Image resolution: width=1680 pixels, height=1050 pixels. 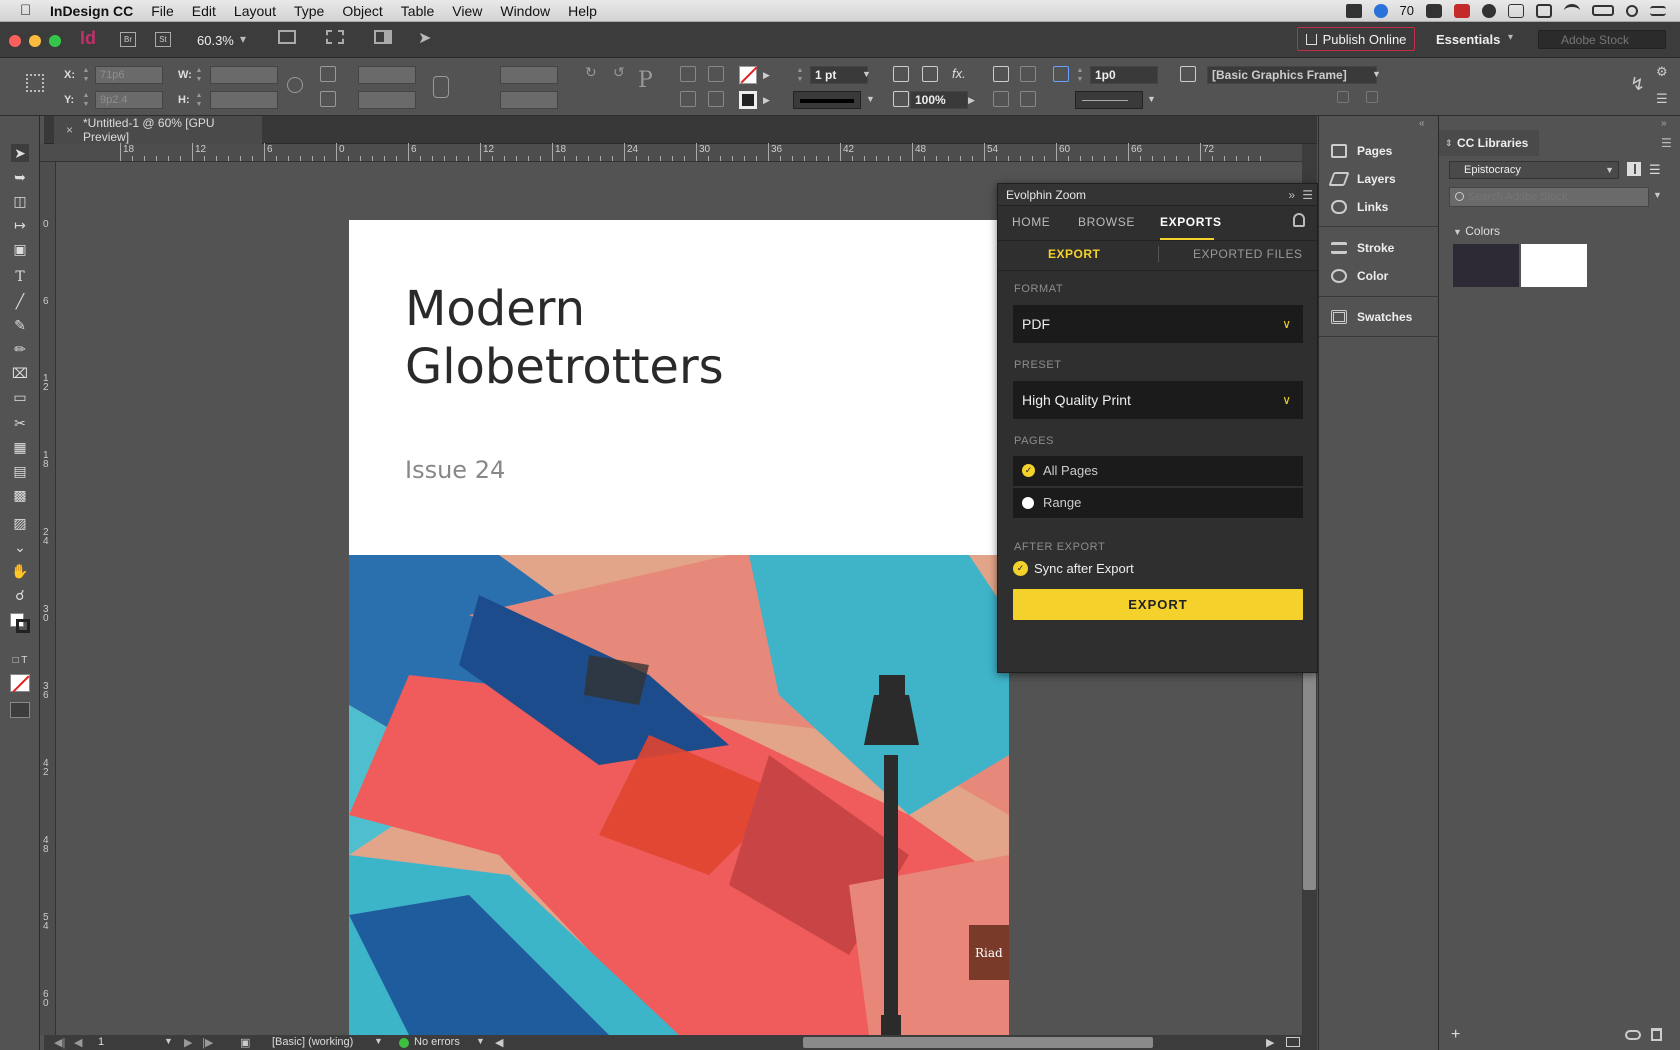 What do you see at coordinates (1486, 265) in the screenshot?
I see `color-swatch-dark` at bounding box center [1486, 265].